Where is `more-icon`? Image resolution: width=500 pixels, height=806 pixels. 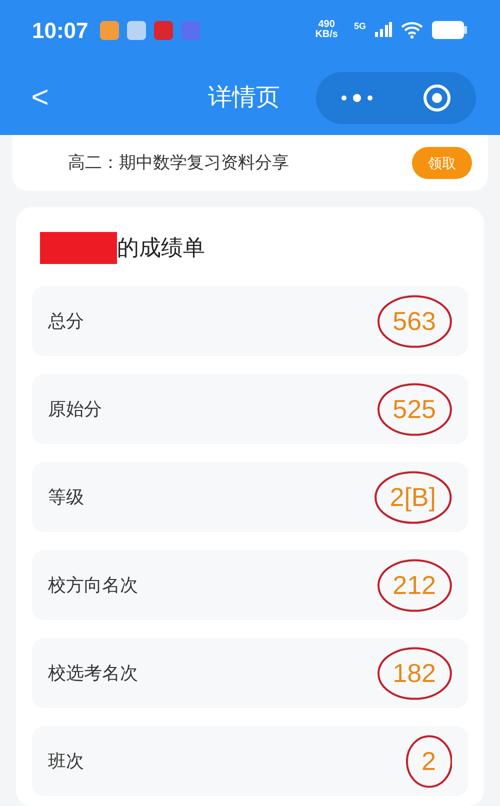 more-icon is located at coordinates (357, 97).